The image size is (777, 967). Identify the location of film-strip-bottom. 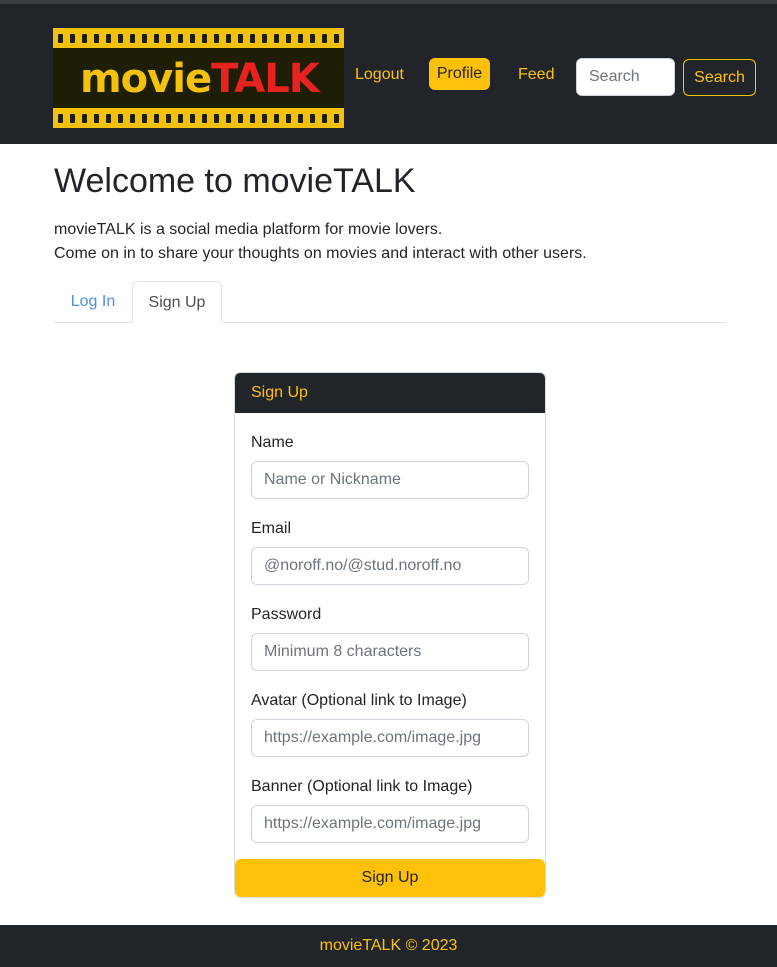
(198, 118).